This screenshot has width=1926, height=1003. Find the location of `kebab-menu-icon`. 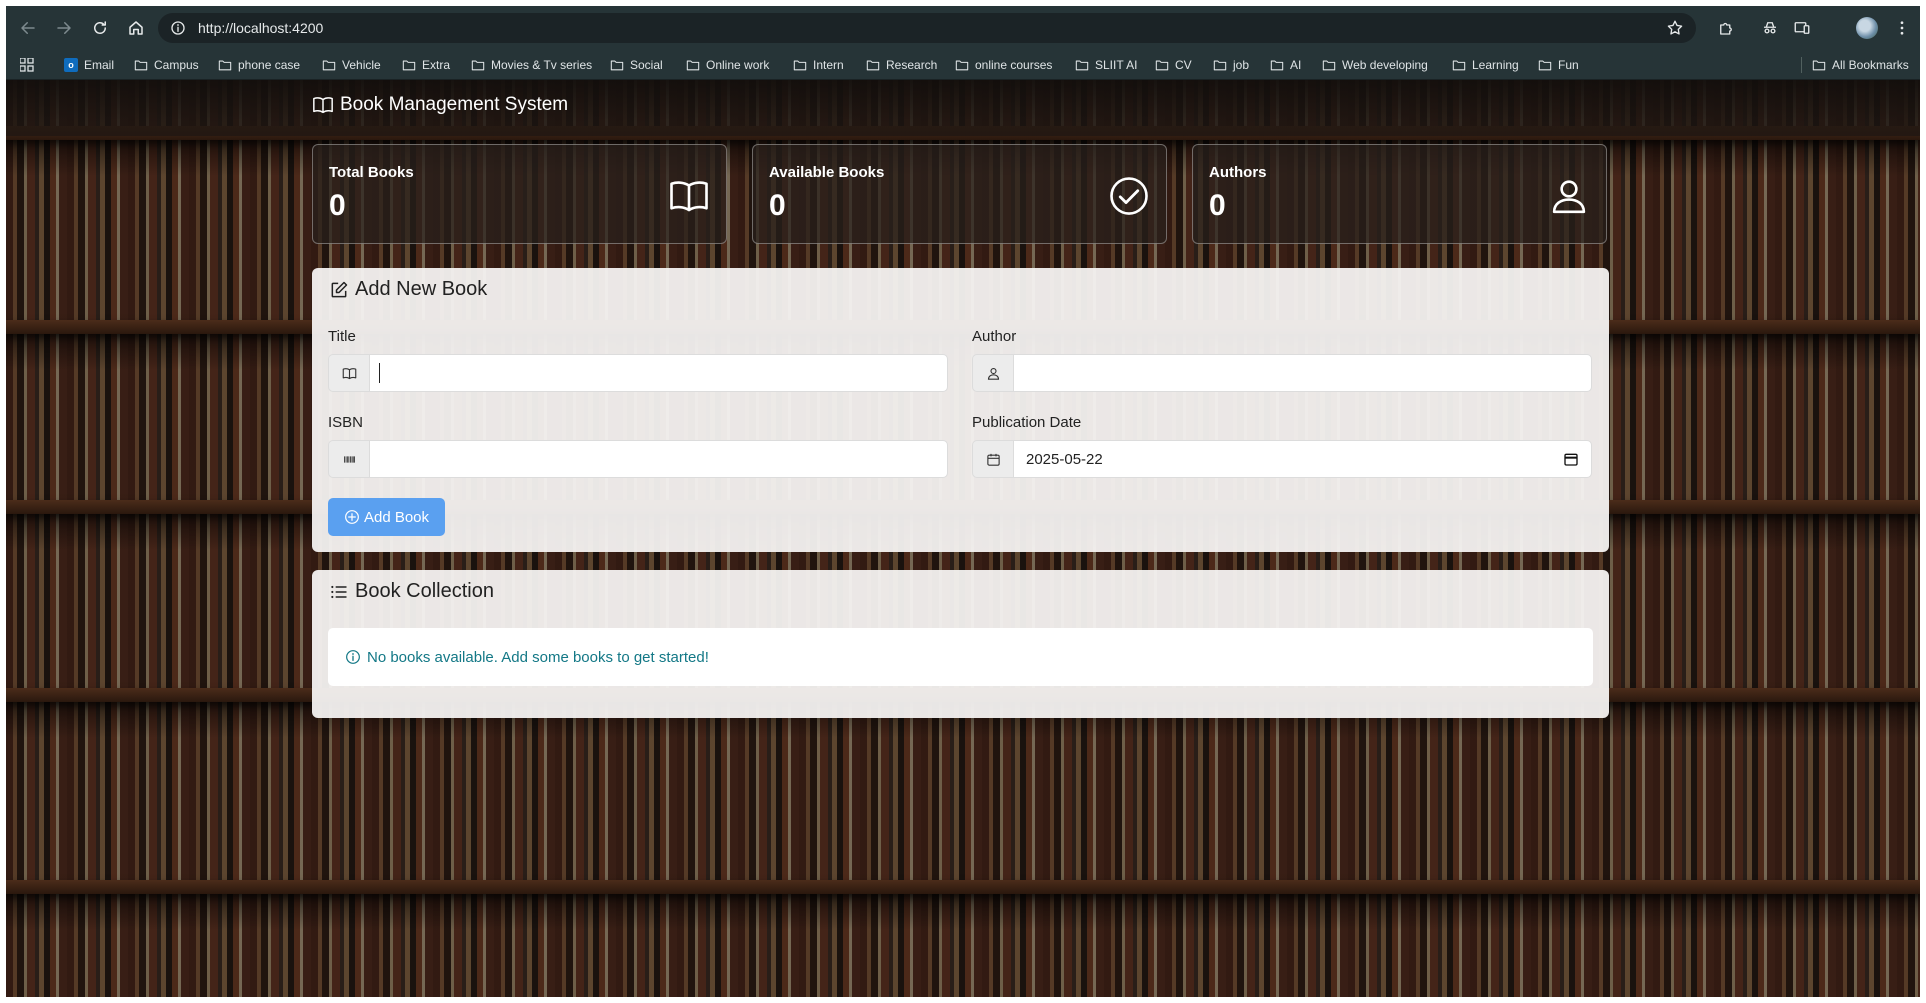

kebab-menu-icon is located at coordinates (1902, 28).